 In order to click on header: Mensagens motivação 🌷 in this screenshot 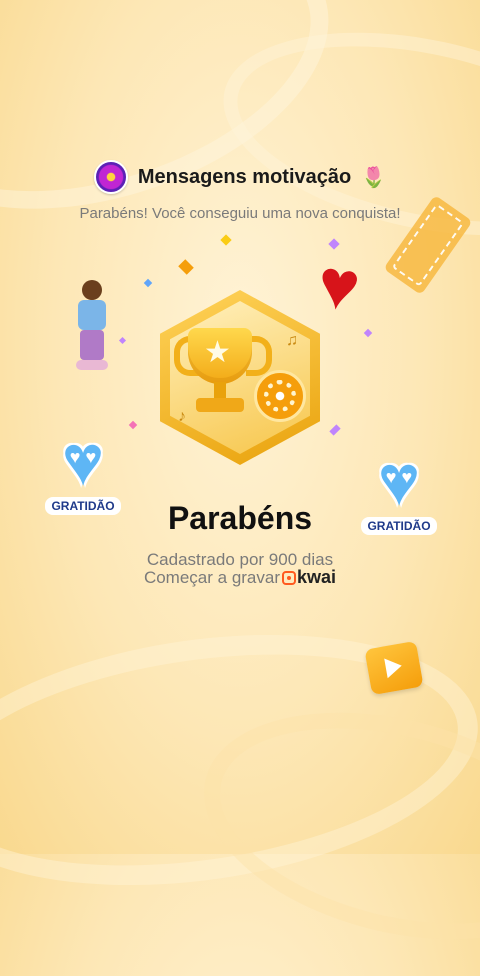, I will do `click(240, 177)`.